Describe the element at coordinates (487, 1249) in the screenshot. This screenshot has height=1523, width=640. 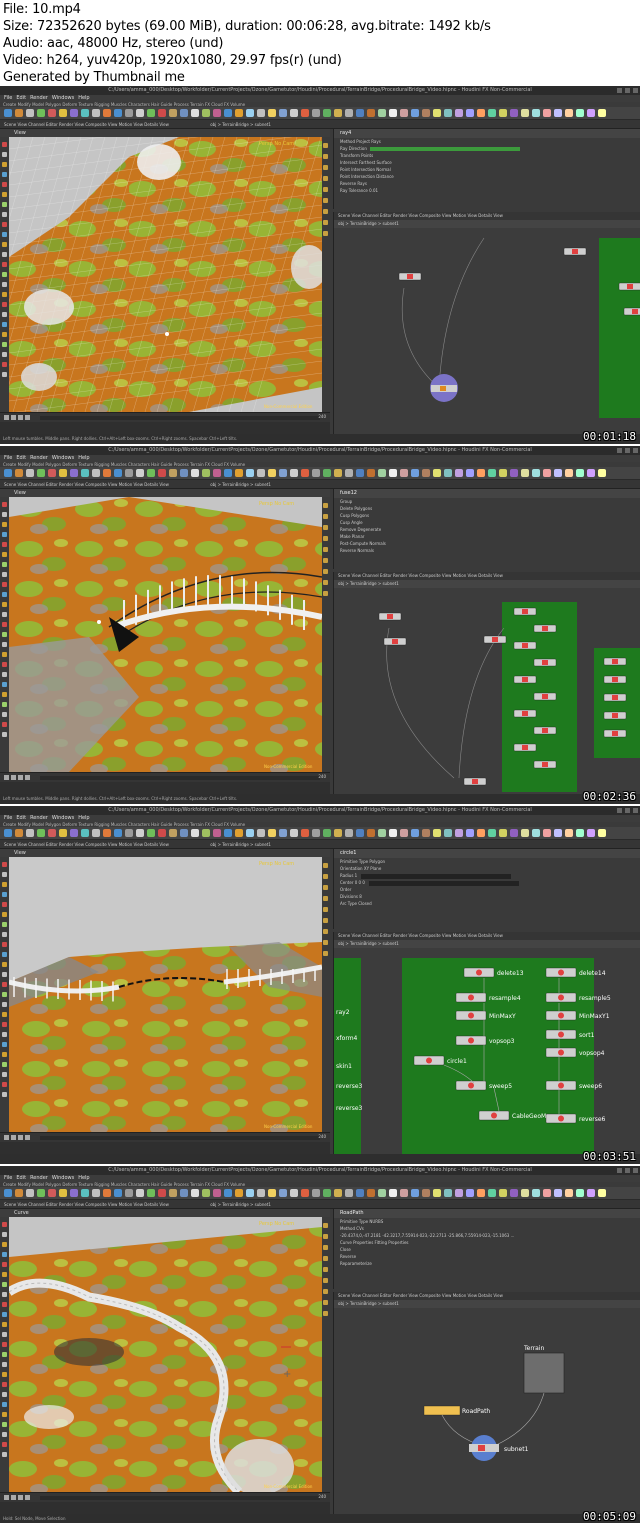
I see `param-row: Close` at that location.